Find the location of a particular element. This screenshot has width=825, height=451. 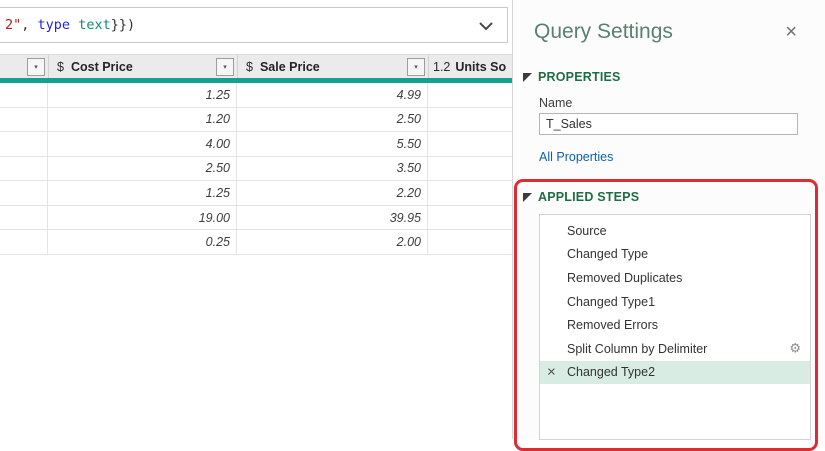

column-header-partial: ▾ is located at coordinates (24, 67).